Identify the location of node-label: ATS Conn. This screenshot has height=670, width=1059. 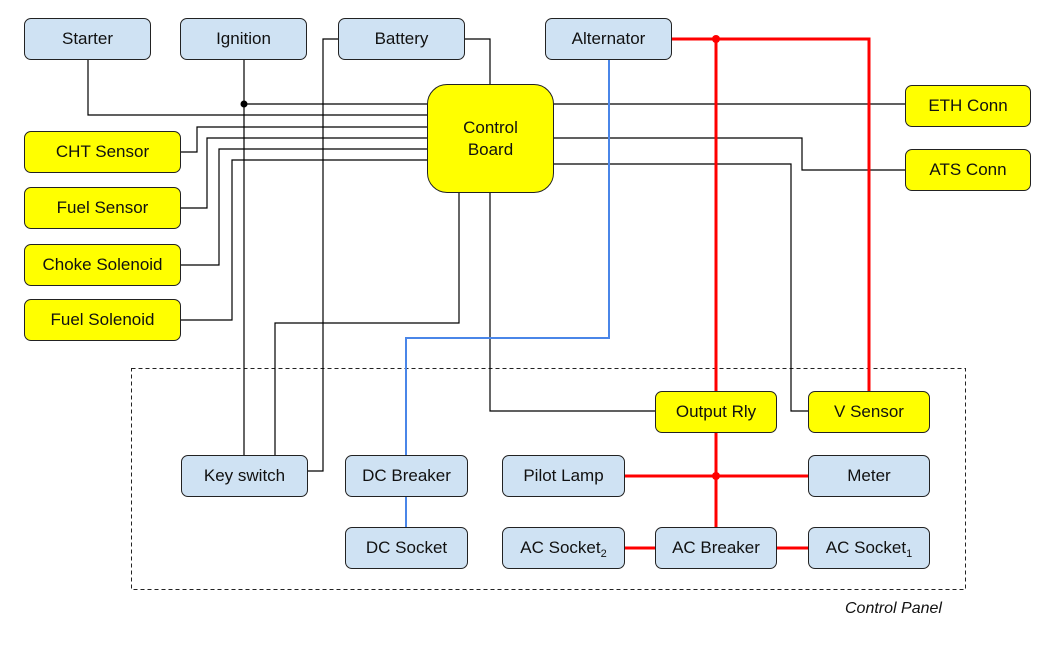
(968, 169).